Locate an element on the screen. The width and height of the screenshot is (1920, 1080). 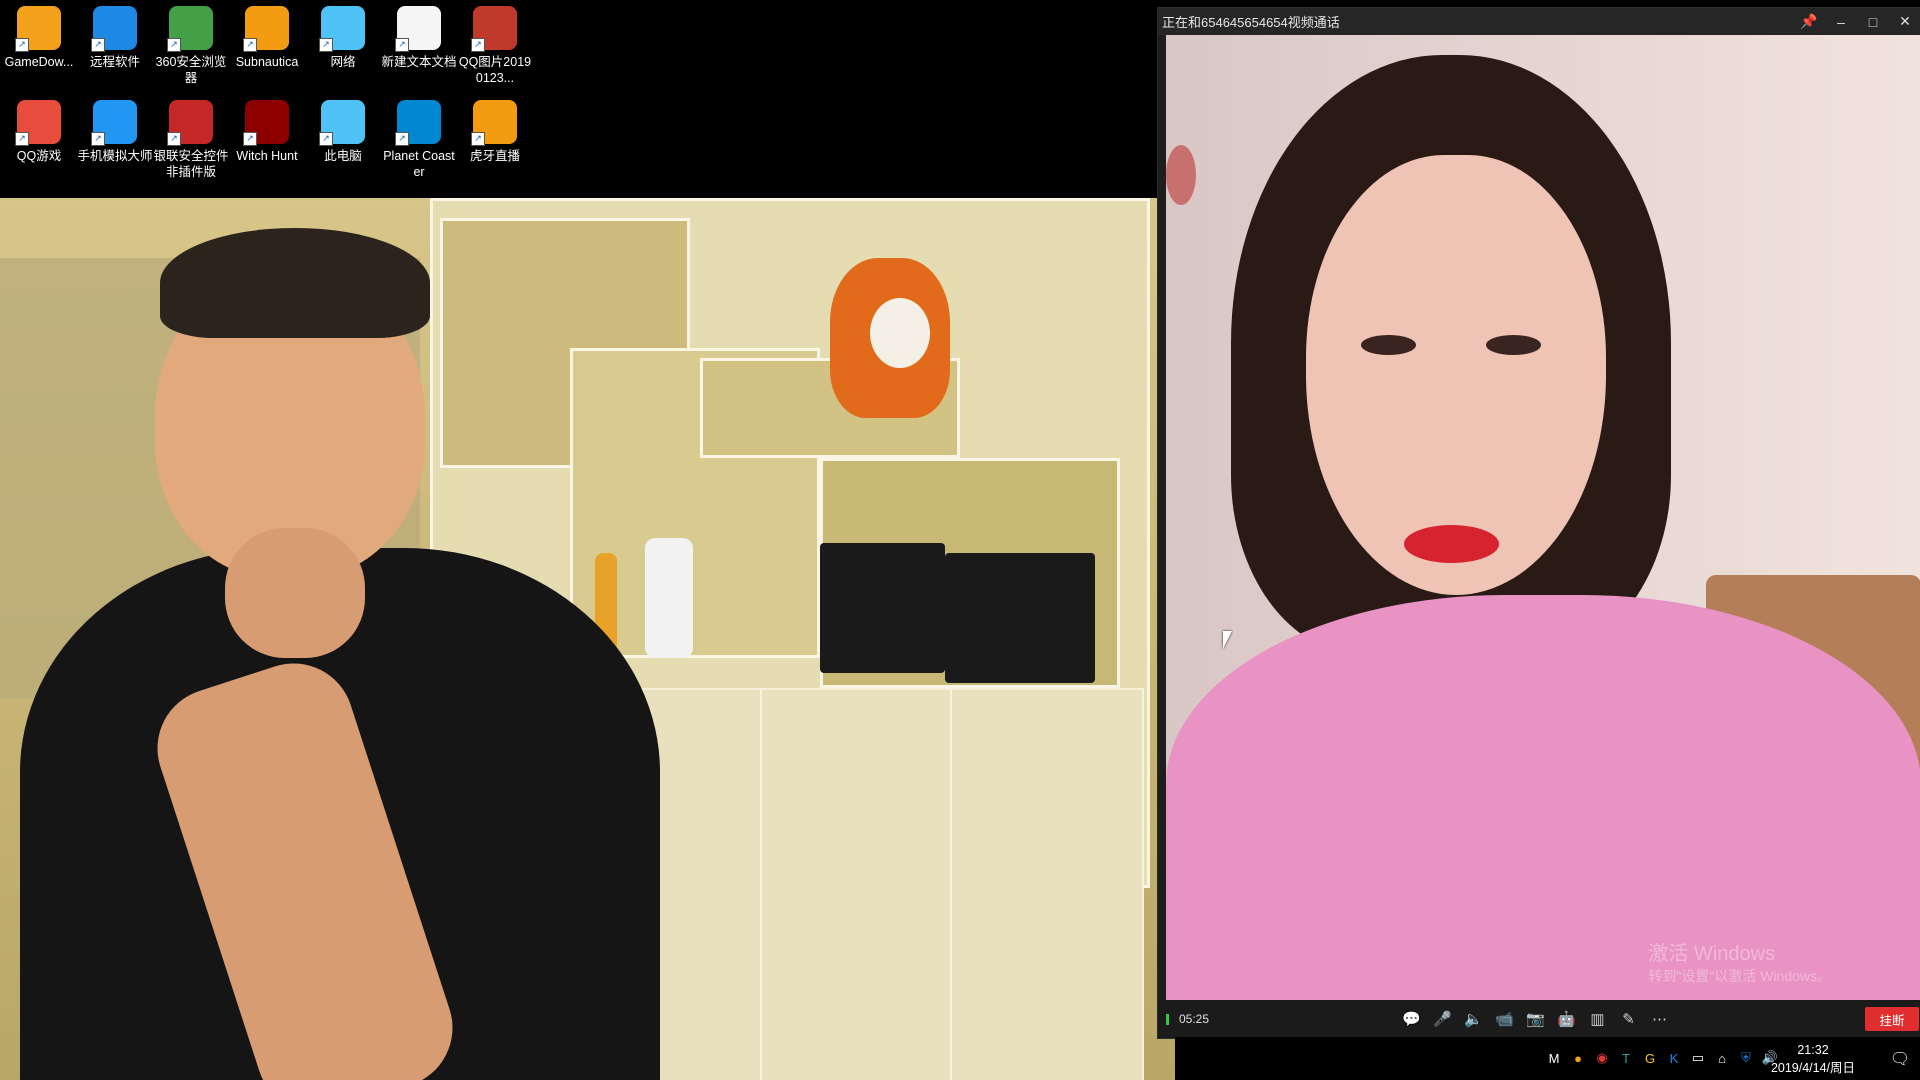
hangup-button: 挂断 is located at coordinates (1892, 1019).